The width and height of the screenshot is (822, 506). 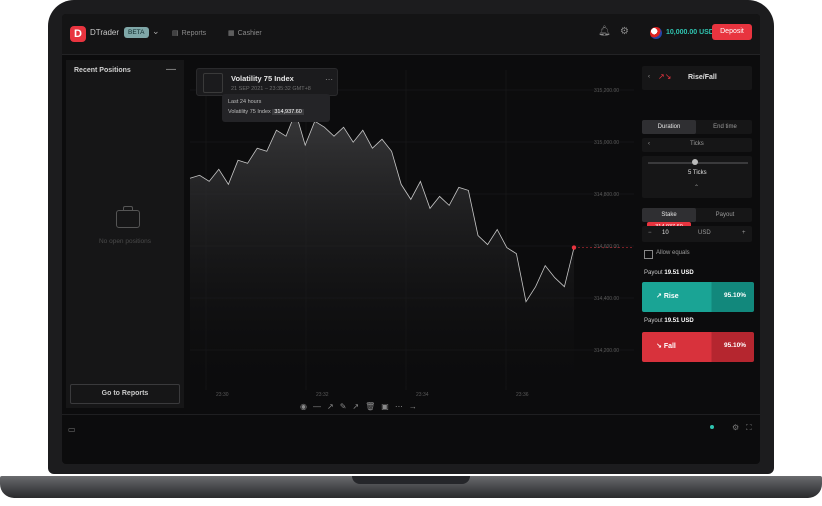 What do you see at coordinates (136, 32) in the screenshot?
I see `beta-badge: BETA` at bounding box center [136, 32].